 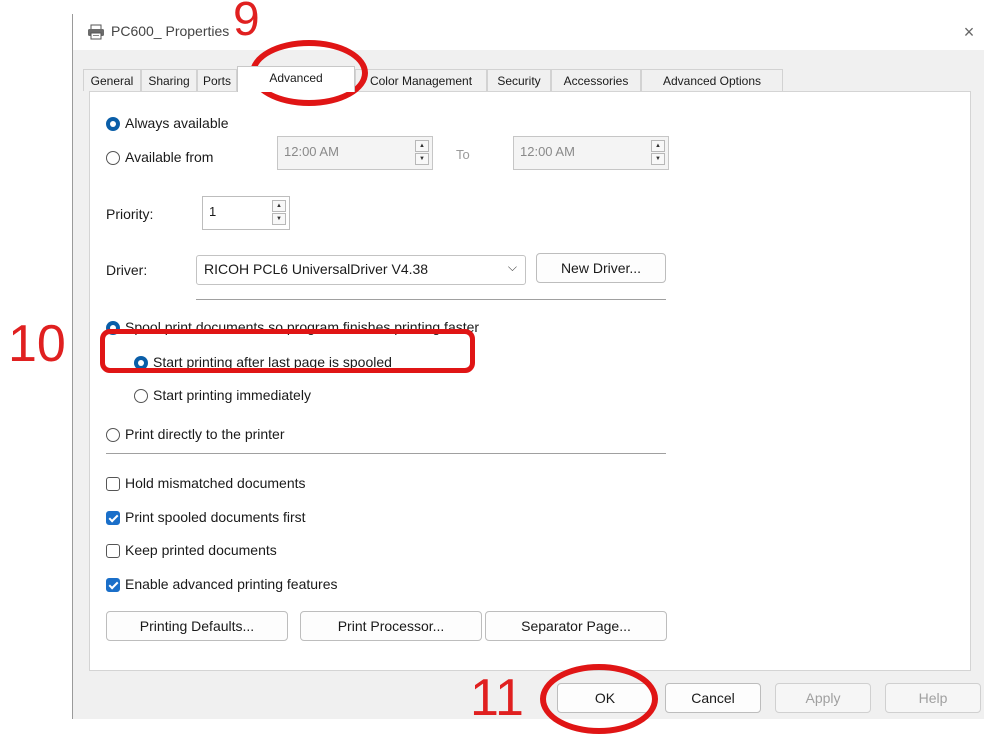 What do you see at coordinates (170, 31) in the screenshot?
I see `window-title: PC600_ Properties` at bounding box center [170, 31].